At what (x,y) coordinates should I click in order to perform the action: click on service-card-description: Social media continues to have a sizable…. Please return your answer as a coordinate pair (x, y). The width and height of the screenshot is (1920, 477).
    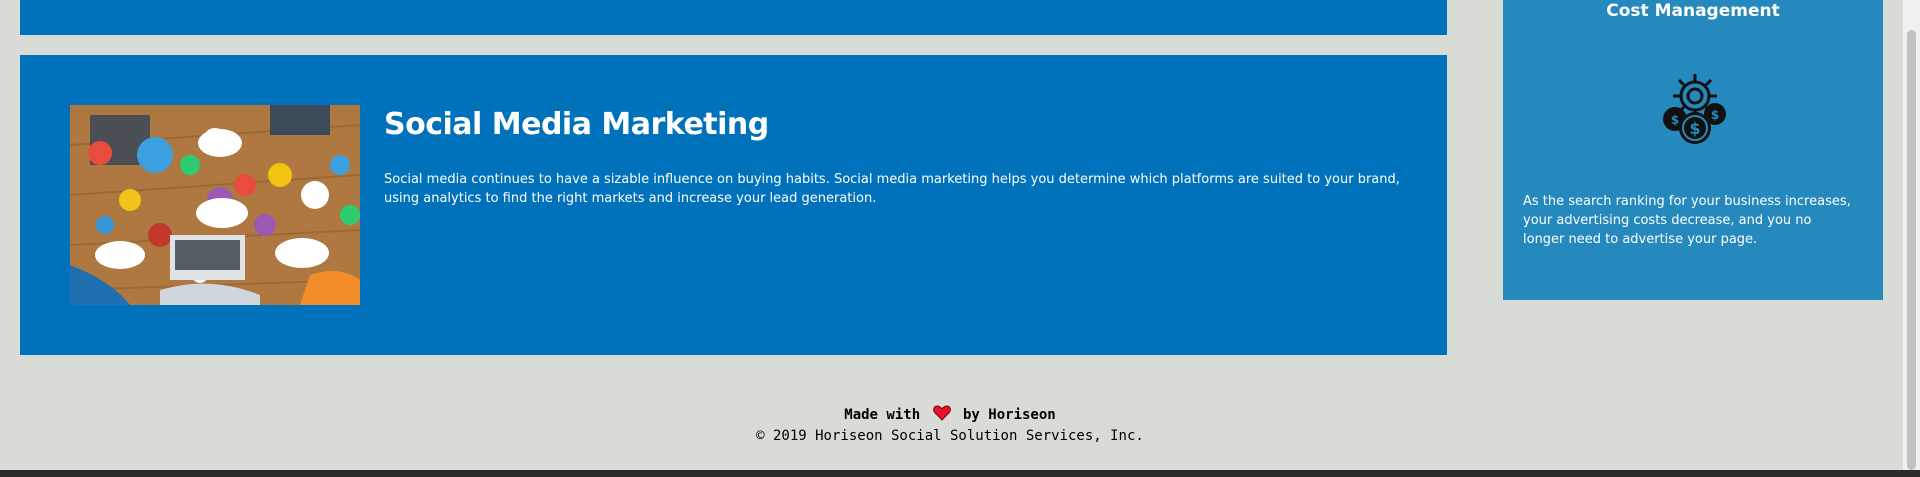
    Looking at the image, I should click on (892, 189).